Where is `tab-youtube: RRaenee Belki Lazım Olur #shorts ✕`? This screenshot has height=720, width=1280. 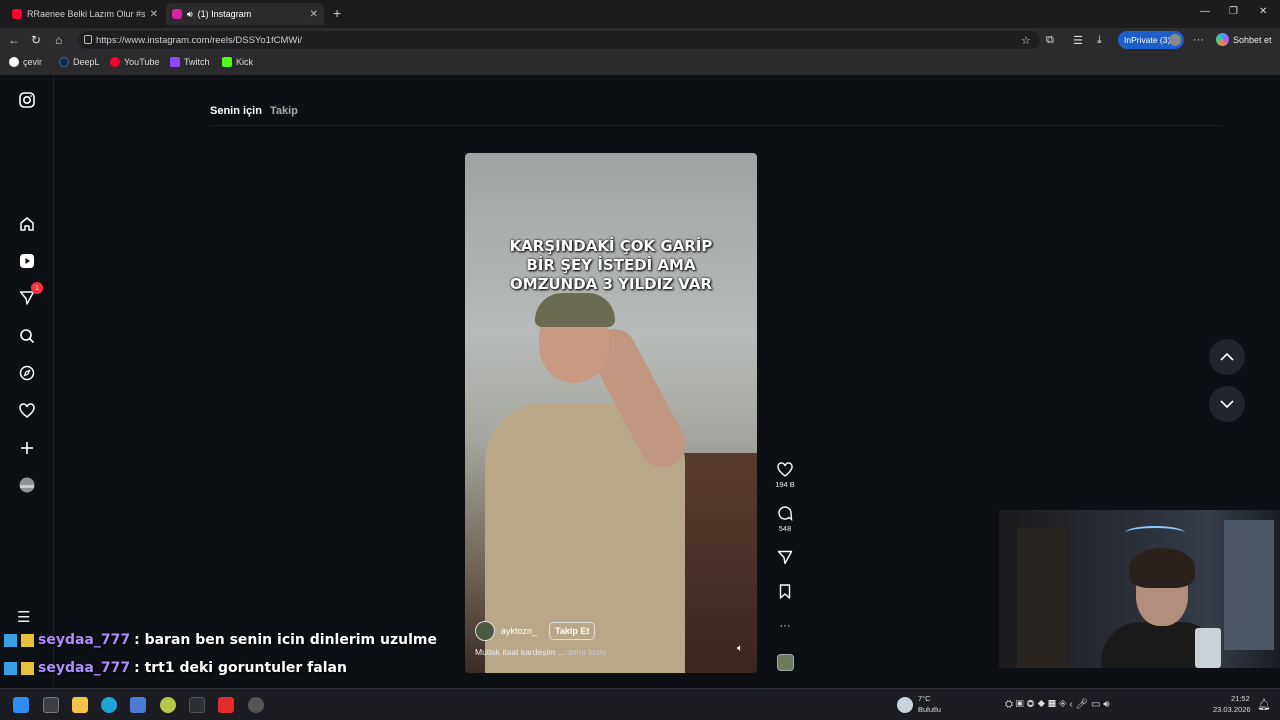 tab-youtube: RRaenee Belki Lazım Olur #shorts ✕ is located at coordinates (85, 14).